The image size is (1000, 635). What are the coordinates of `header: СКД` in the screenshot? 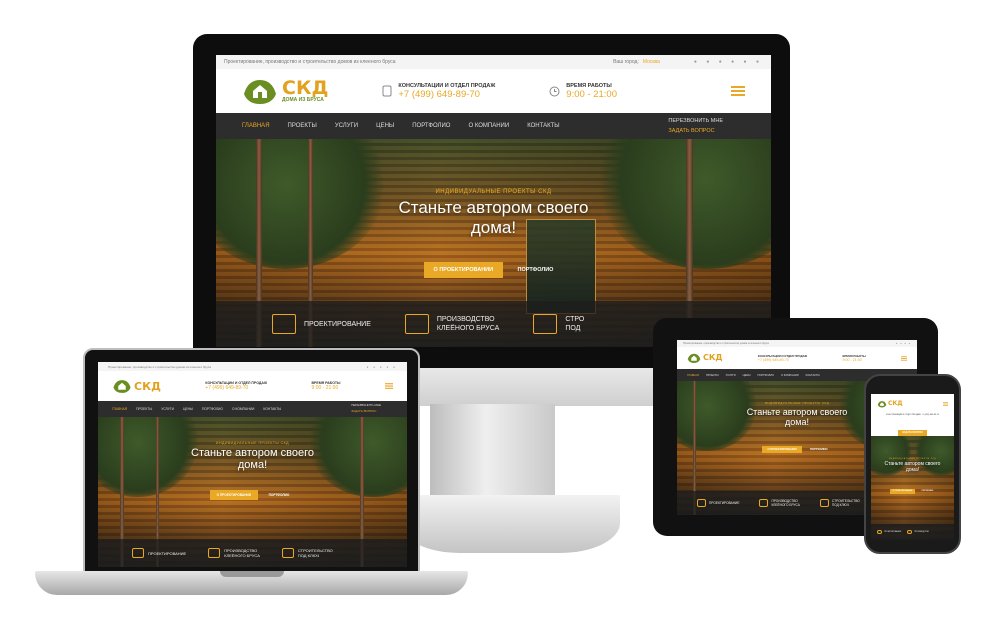 It's located at (912, 404).